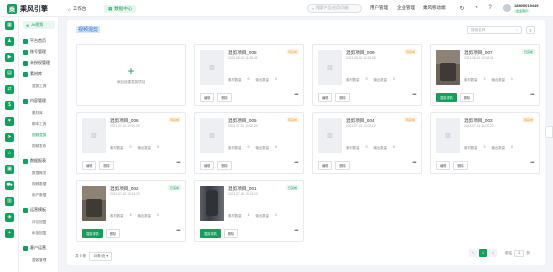  What do you see at coordinates (34, 101) in the screenshot?
I see `sidebar-group-content: 内容管理` at bounding box center [34, 101].